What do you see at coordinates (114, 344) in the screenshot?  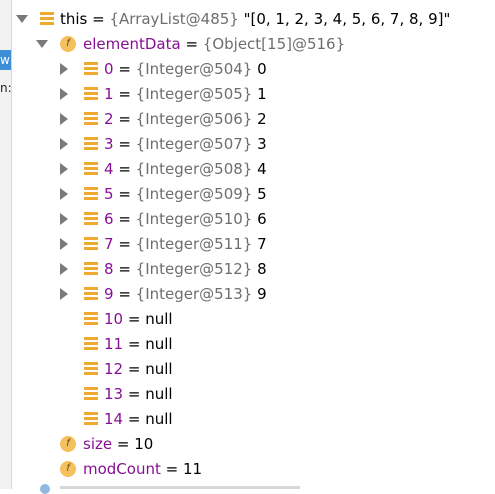 I see `item-index: 11` at bounding box center [114, 344].